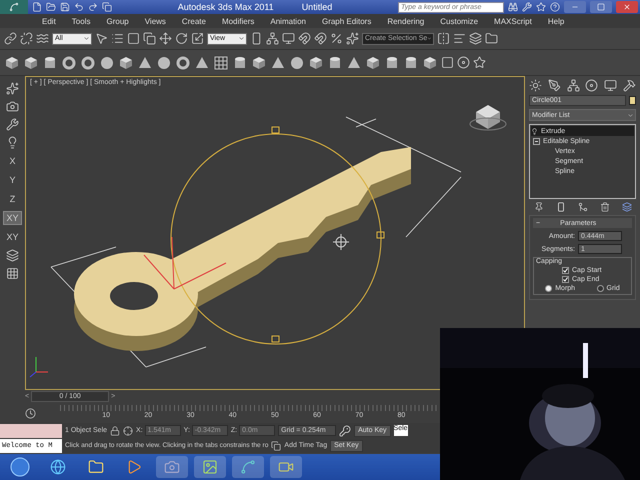 Image resolution: width=640 pixels, height=480 pixels. Describe the element at coordinates (12, 199) in the screenshot. I see `axis-constraint-button: Z` at that location.